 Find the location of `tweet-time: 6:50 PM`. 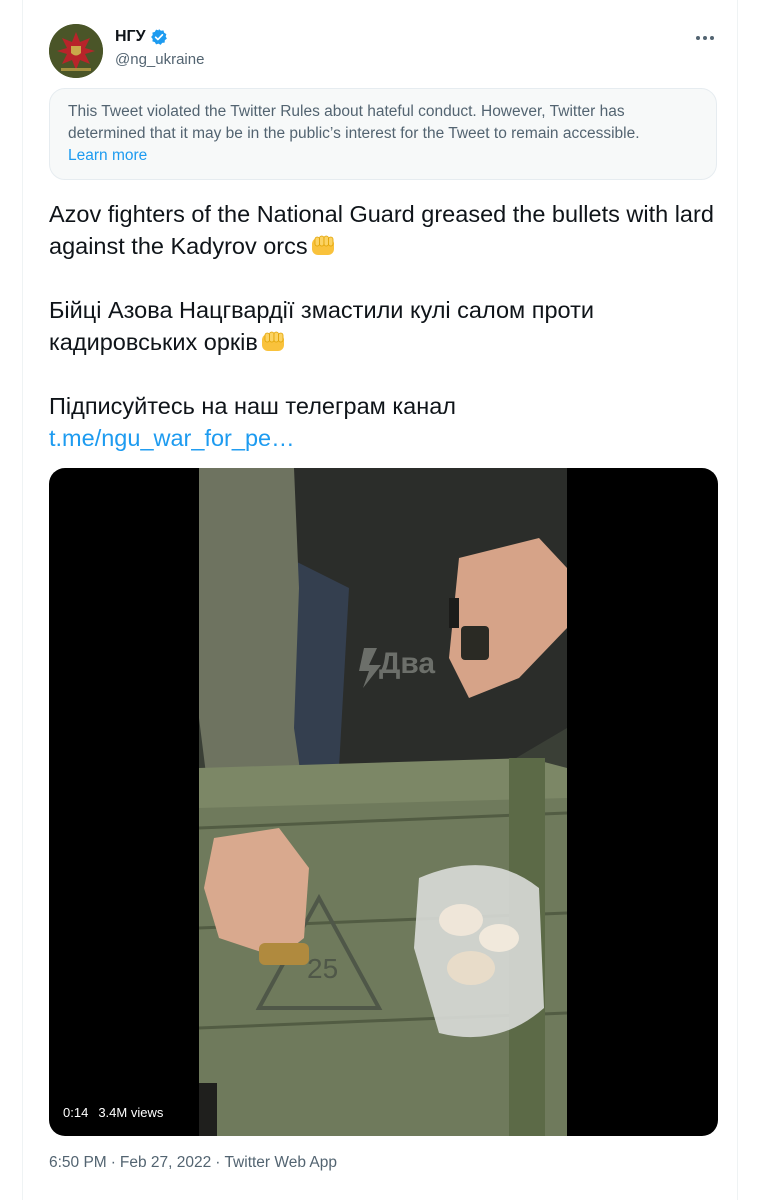

tweet-time: 6:50 PM is located at coordinates (78, 1162).